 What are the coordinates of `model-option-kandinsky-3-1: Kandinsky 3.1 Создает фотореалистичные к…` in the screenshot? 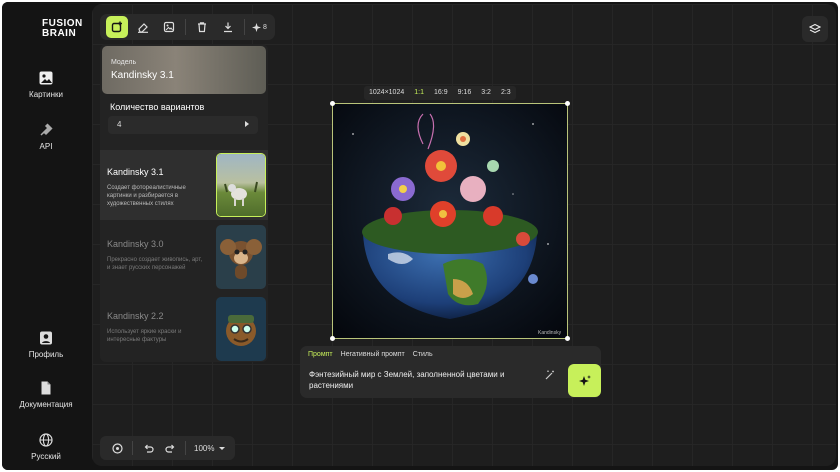 It's located at (184, 185).